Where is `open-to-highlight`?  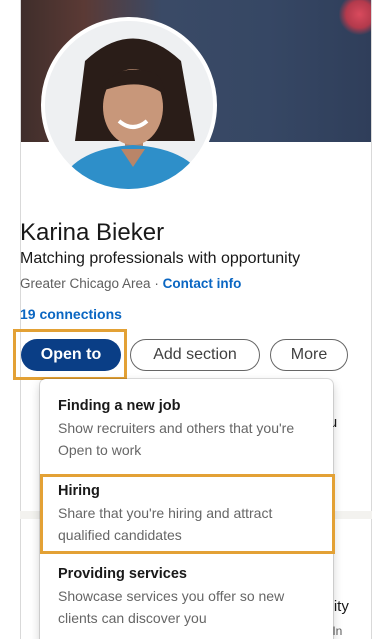
open-to-highlight is located at coordinates (70, 354).